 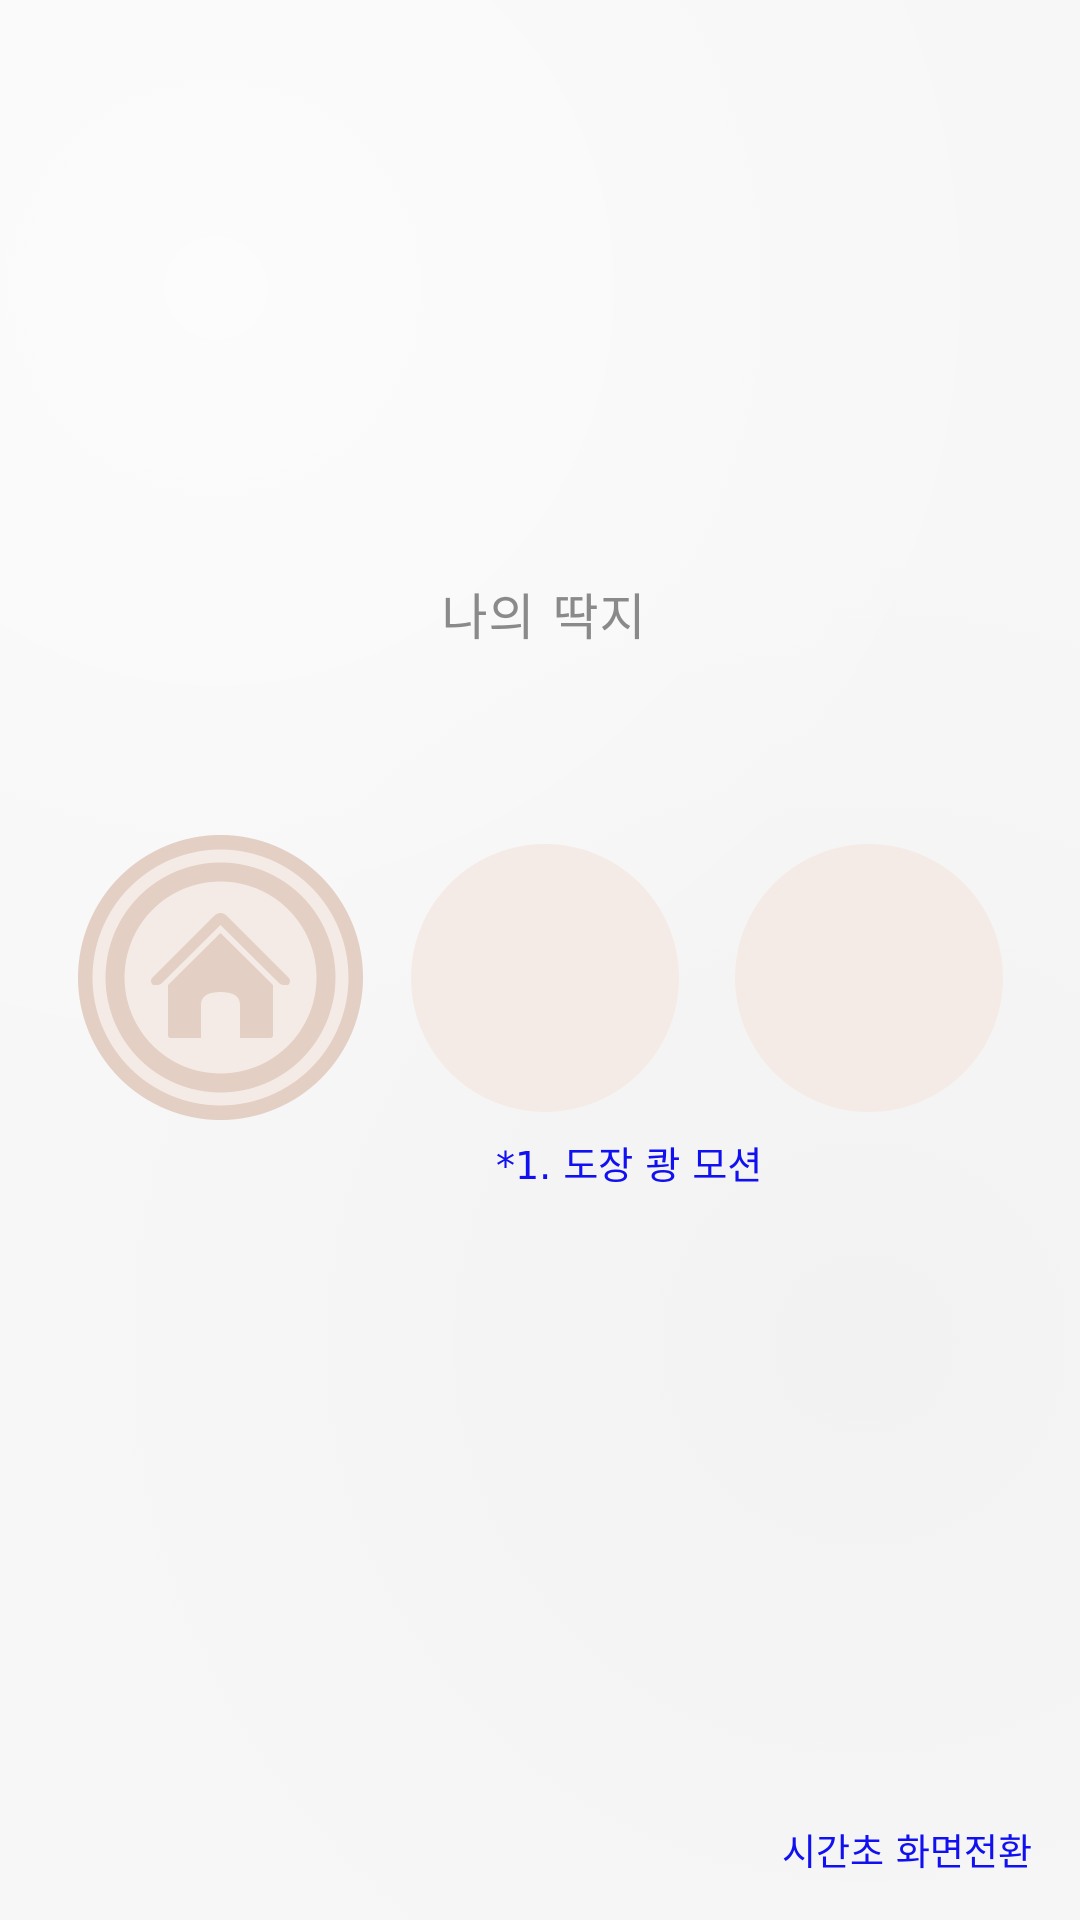 I want to click on screen-transition-link: 시간초 화면전환, so click(x=907, y=1849).